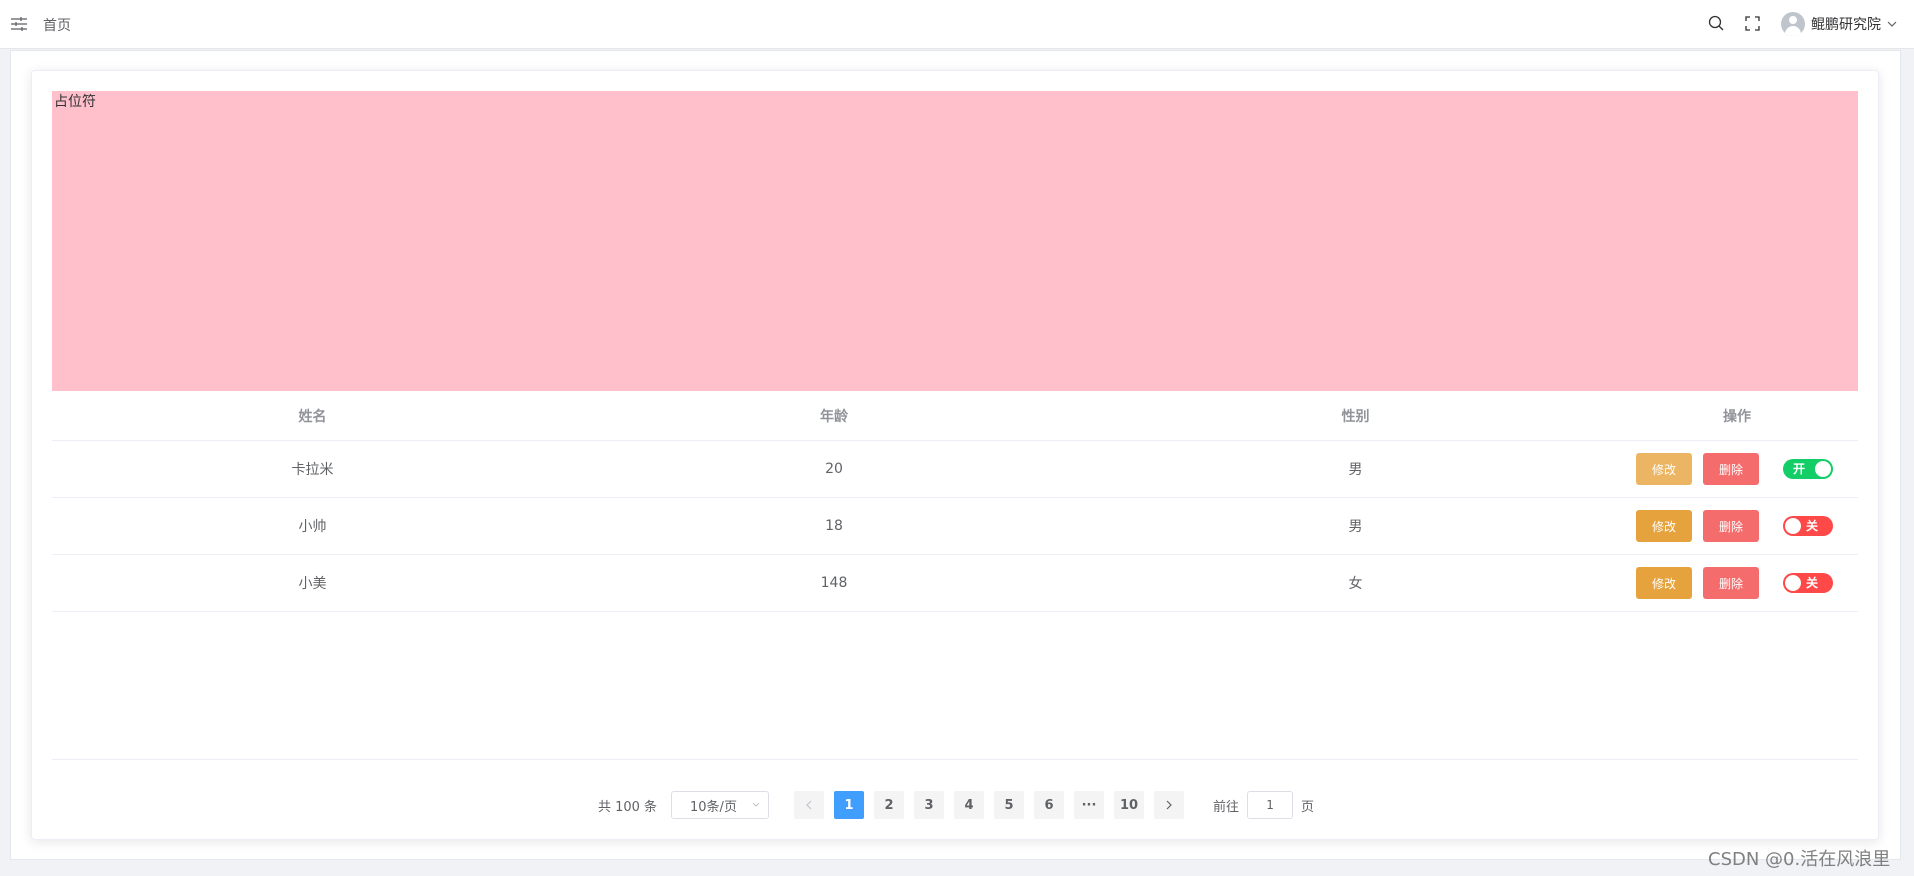 This screenshot has width=1914, height=876. I want to click on prev-page-button, so click(809, 805).